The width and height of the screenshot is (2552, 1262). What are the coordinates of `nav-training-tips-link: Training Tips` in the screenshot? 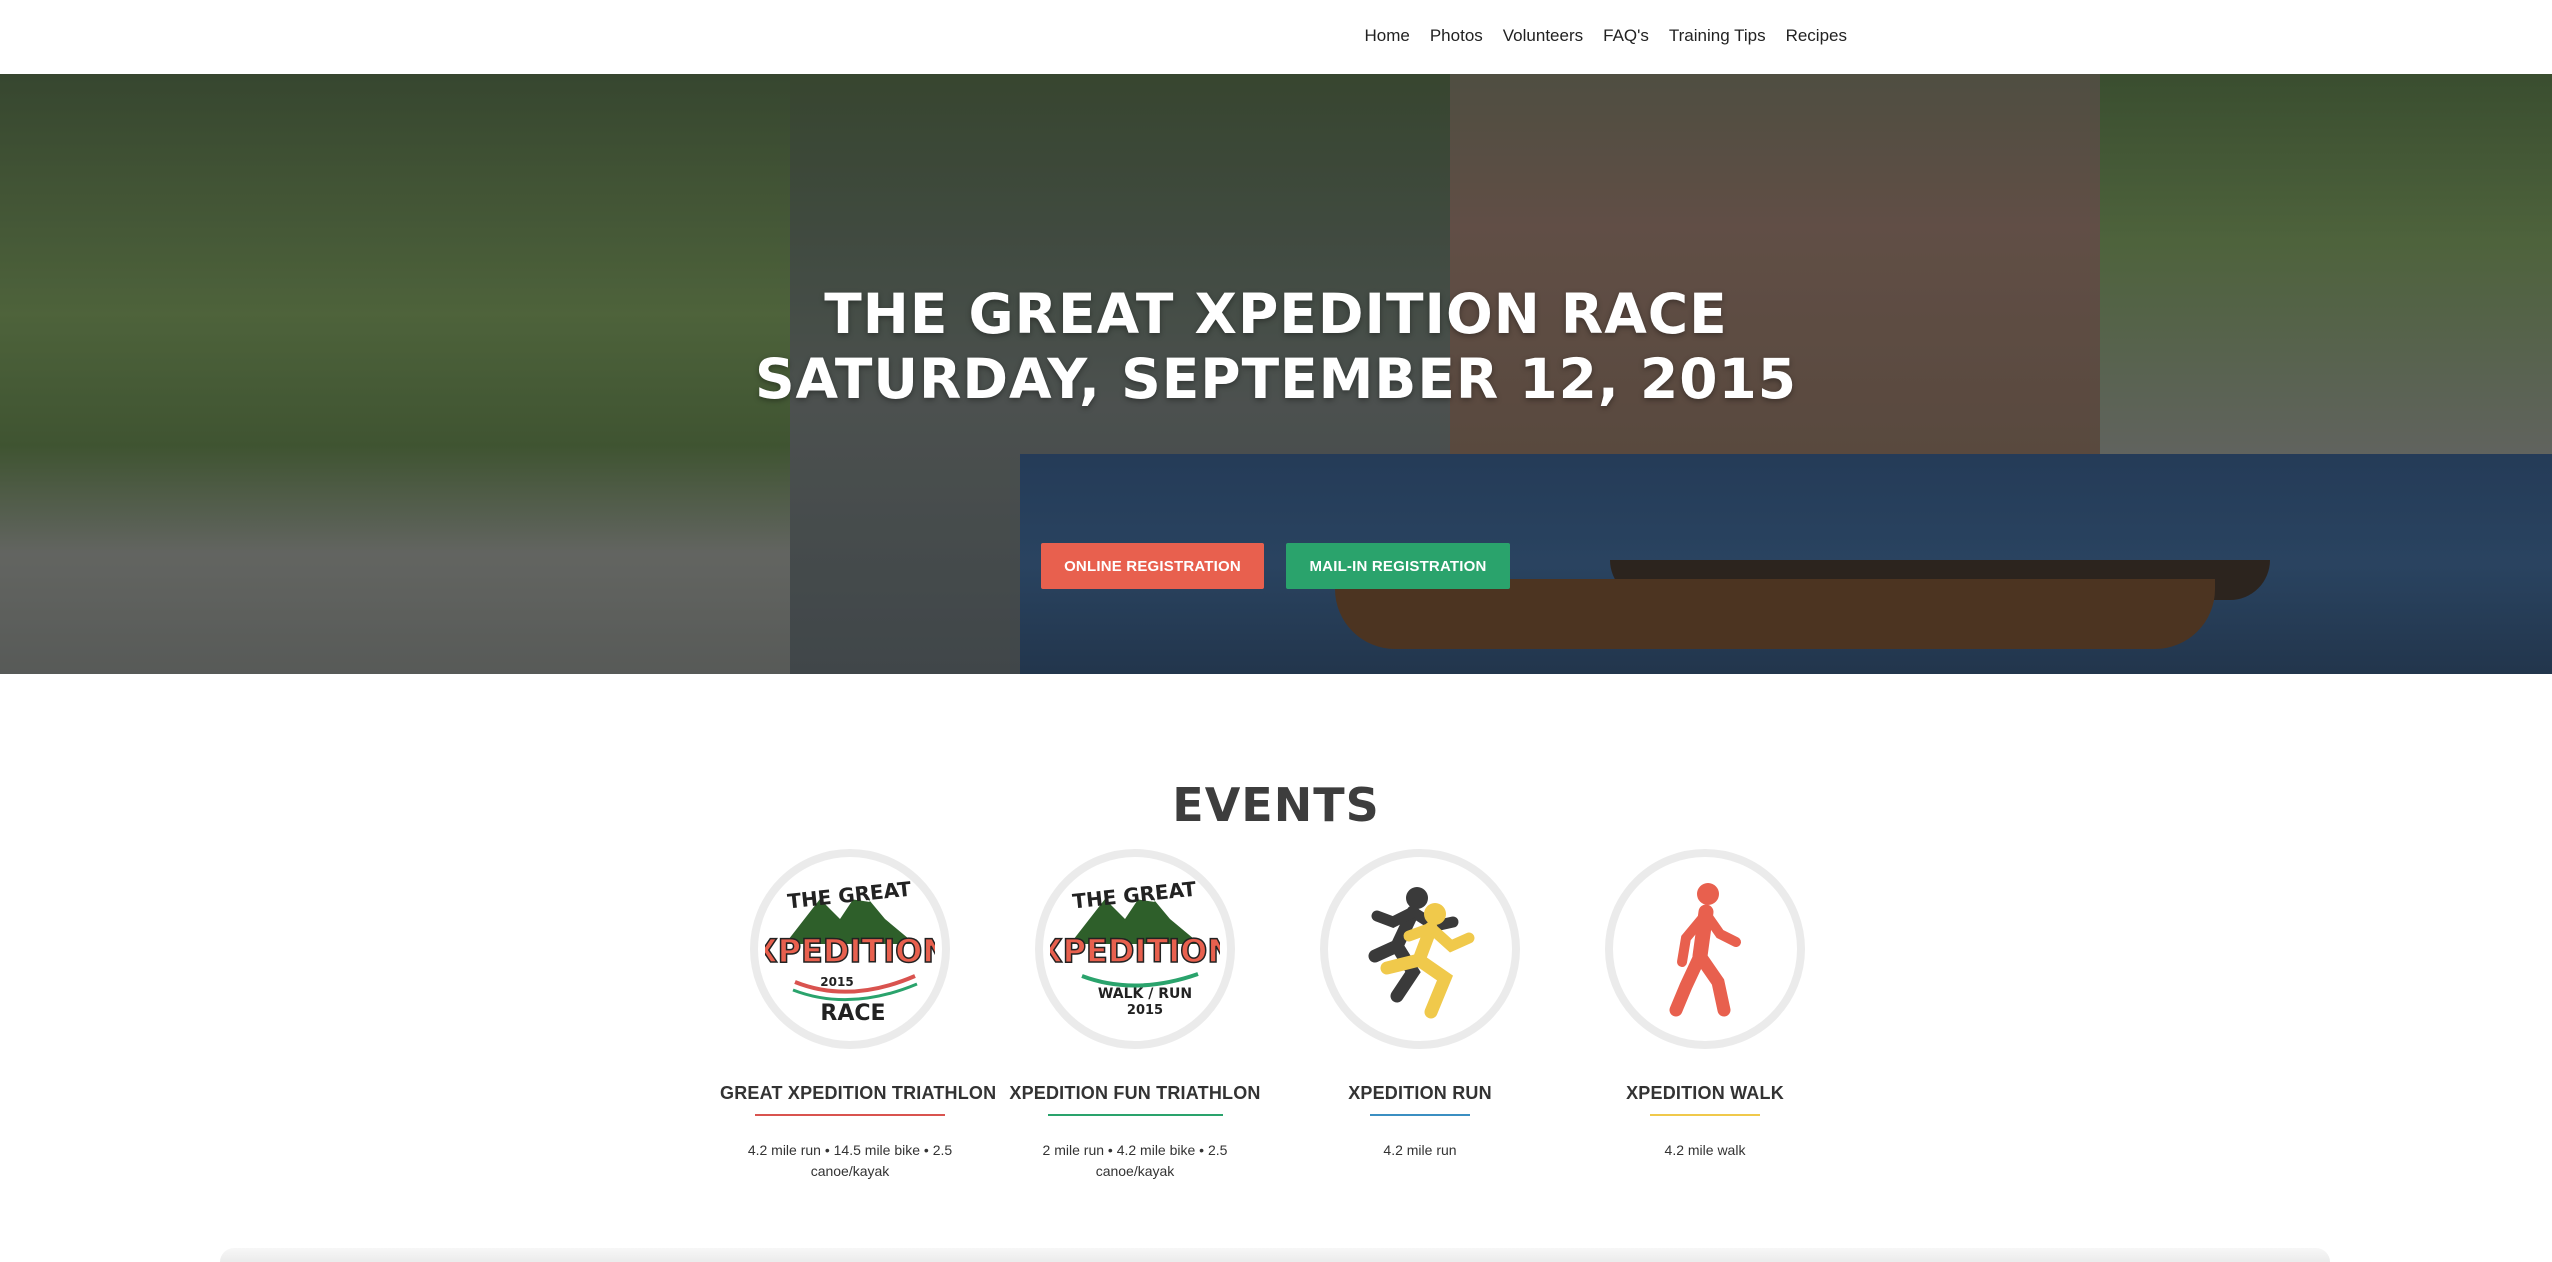 It's located at (1717, 36).